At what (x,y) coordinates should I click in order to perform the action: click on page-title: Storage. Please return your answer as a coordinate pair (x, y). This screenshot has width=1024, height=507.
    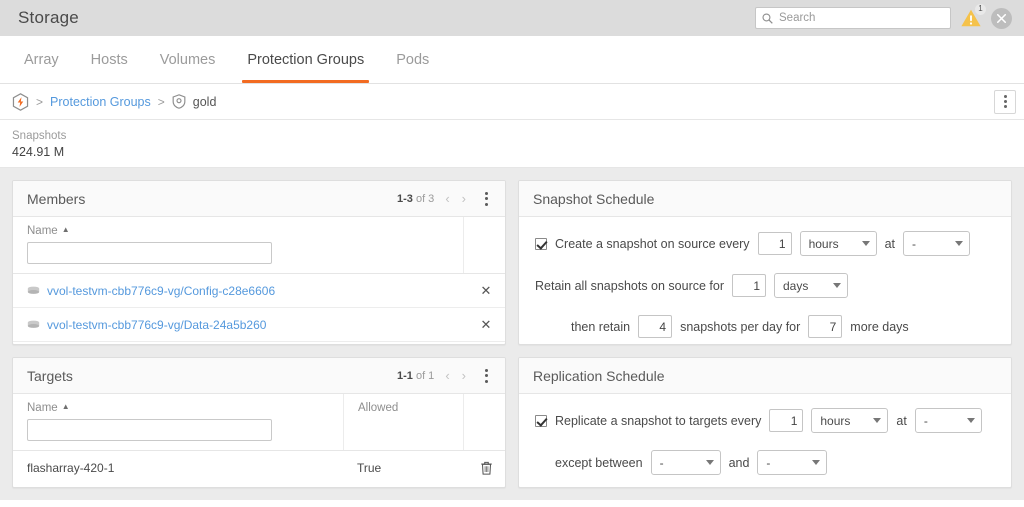
    Looking at the image, I should click on (48, 17).